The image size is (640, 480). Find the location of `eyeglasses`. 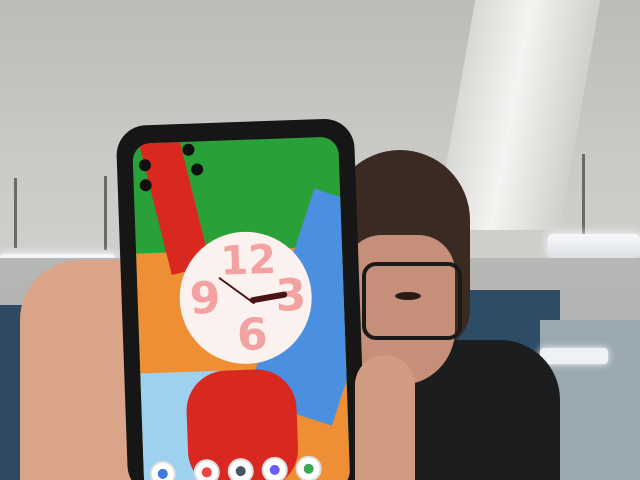

eyeglasses is located at coordinates (412, 301).